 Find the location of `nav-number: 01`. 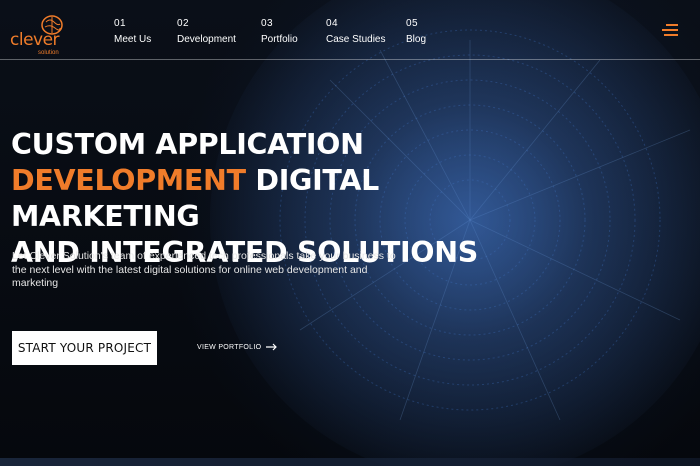

nav-number: 01 is located at coordinates (120, 23).